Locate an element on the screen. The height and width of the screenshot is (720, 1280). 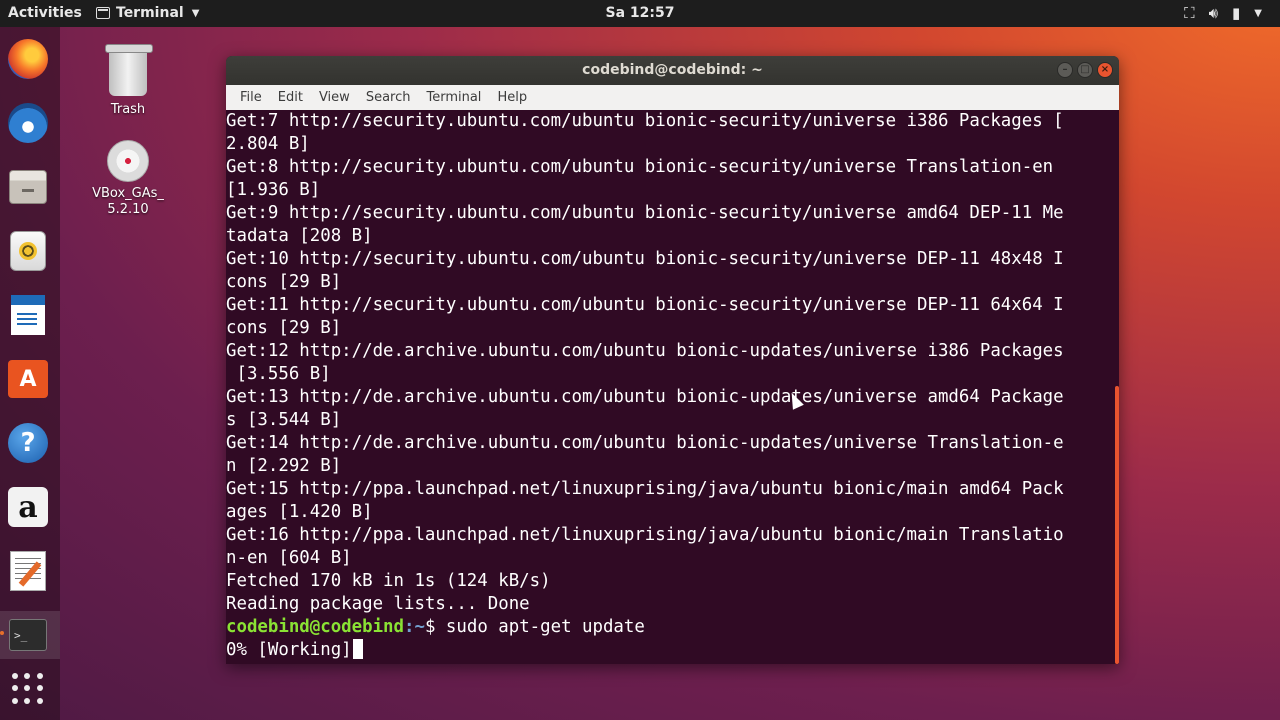
terminal-line: ages [1.420 B] is located at coordinates (299, 512).